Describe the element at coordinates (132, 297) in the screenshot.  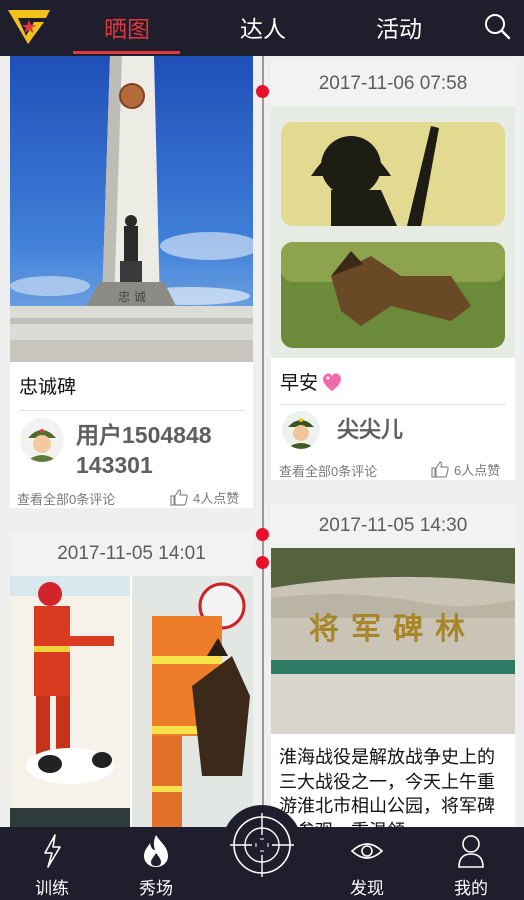
I see `svg-text: 忠 诚` at that location.